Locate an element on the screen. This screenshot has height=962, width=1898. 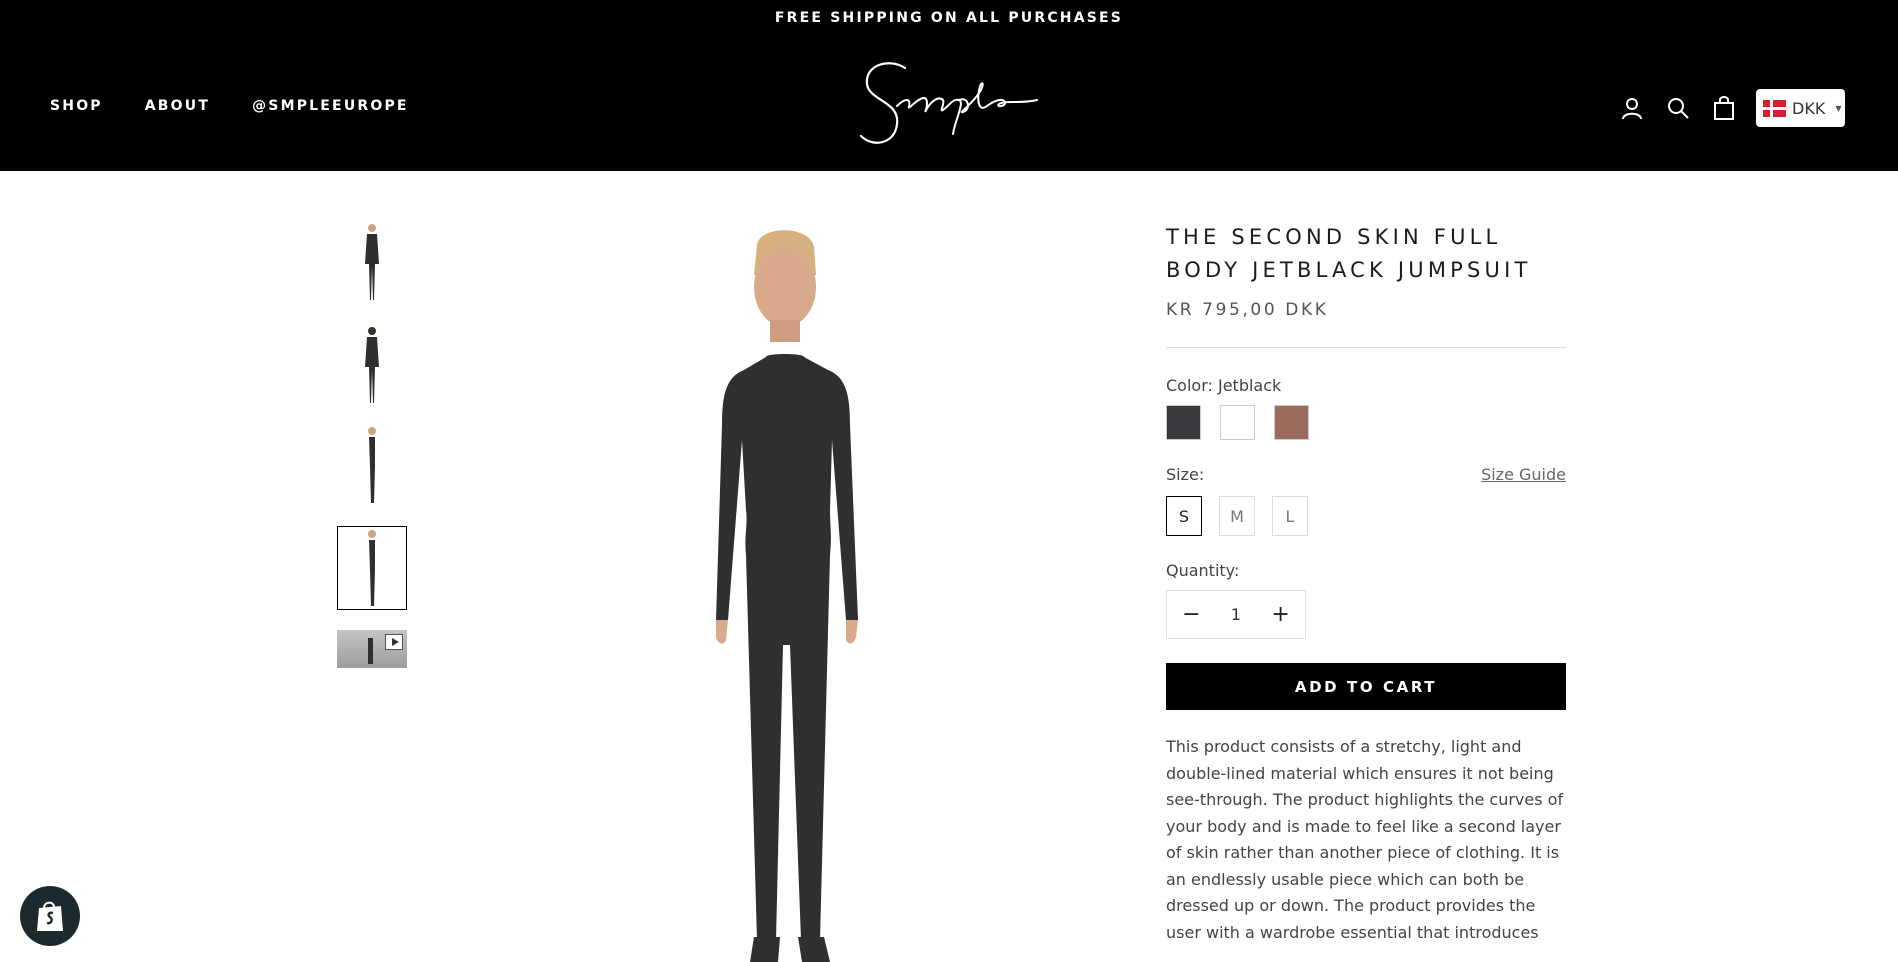
chevron-down-icon: ▼ is located at coordinates (1838, 108).